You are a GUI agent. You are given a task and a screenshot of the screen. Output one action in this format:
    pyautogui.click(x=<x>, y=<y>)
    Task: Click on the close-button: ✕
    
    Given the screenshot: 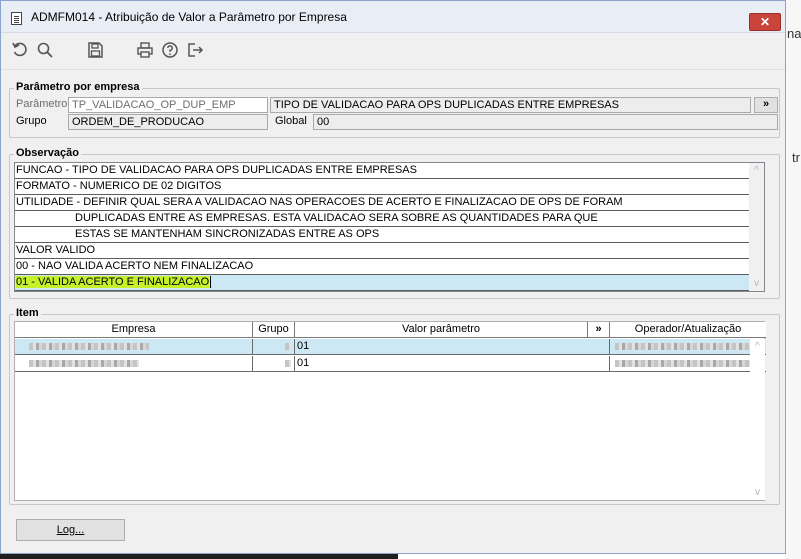 What is the action you would take?
    pyautogui.click(x=765, y=22)
    